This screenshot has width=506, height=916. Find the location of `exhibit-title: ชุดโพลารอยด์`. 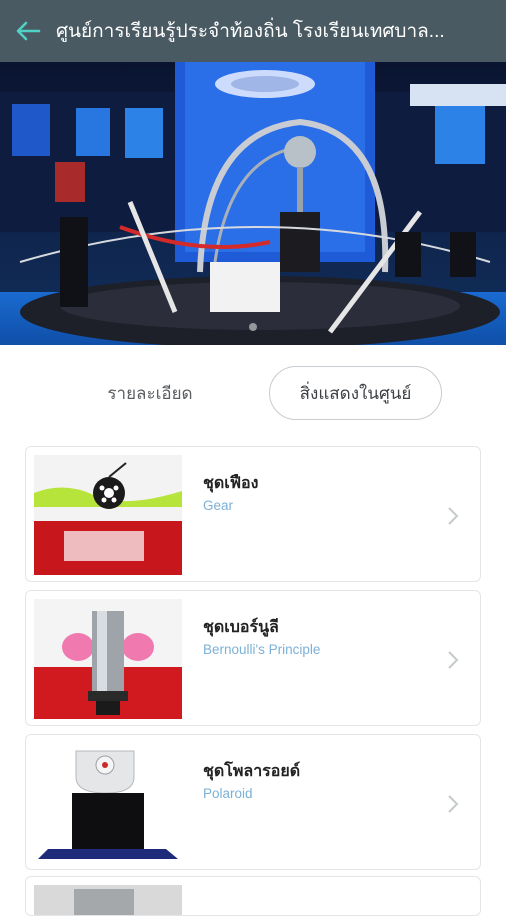

exhibit-title: ชุดโพลารอยด์ is located at coordinates (252, 771).